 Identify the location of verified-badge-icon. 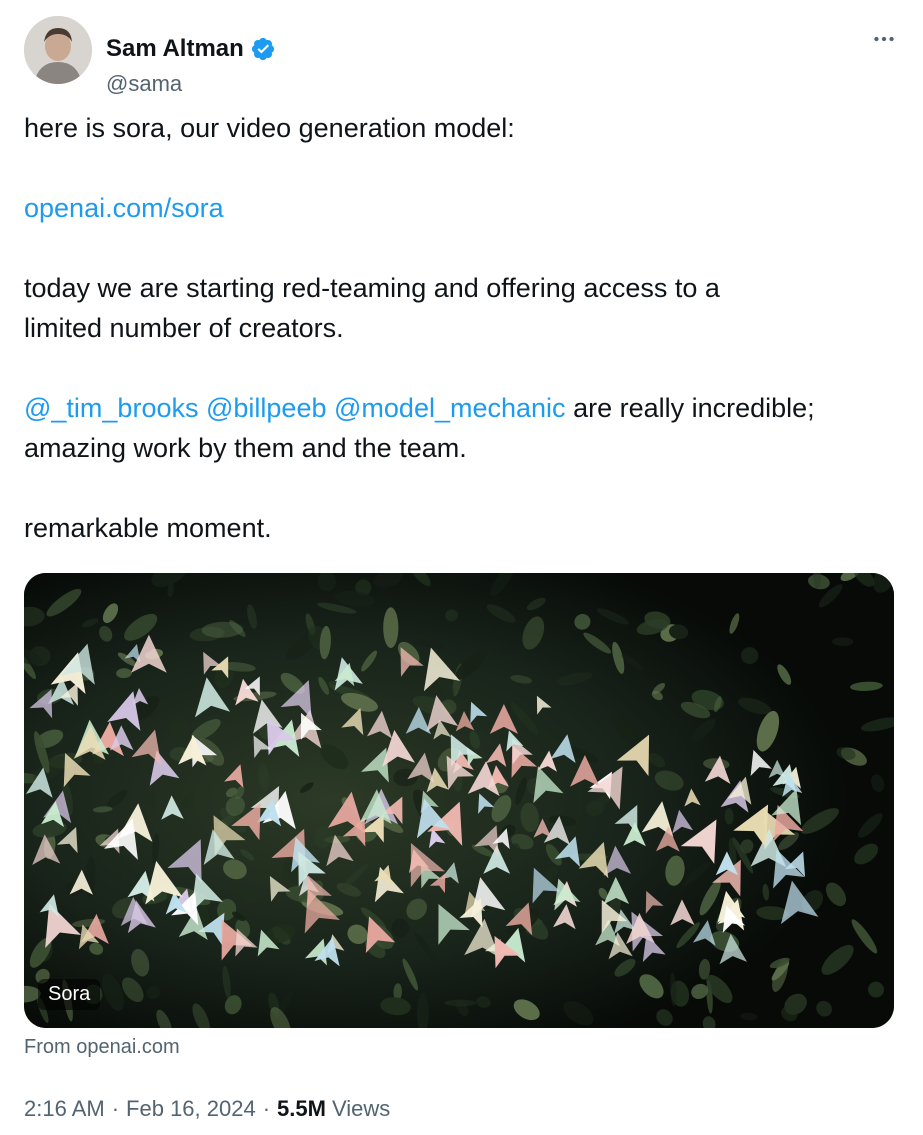
(262, 49).